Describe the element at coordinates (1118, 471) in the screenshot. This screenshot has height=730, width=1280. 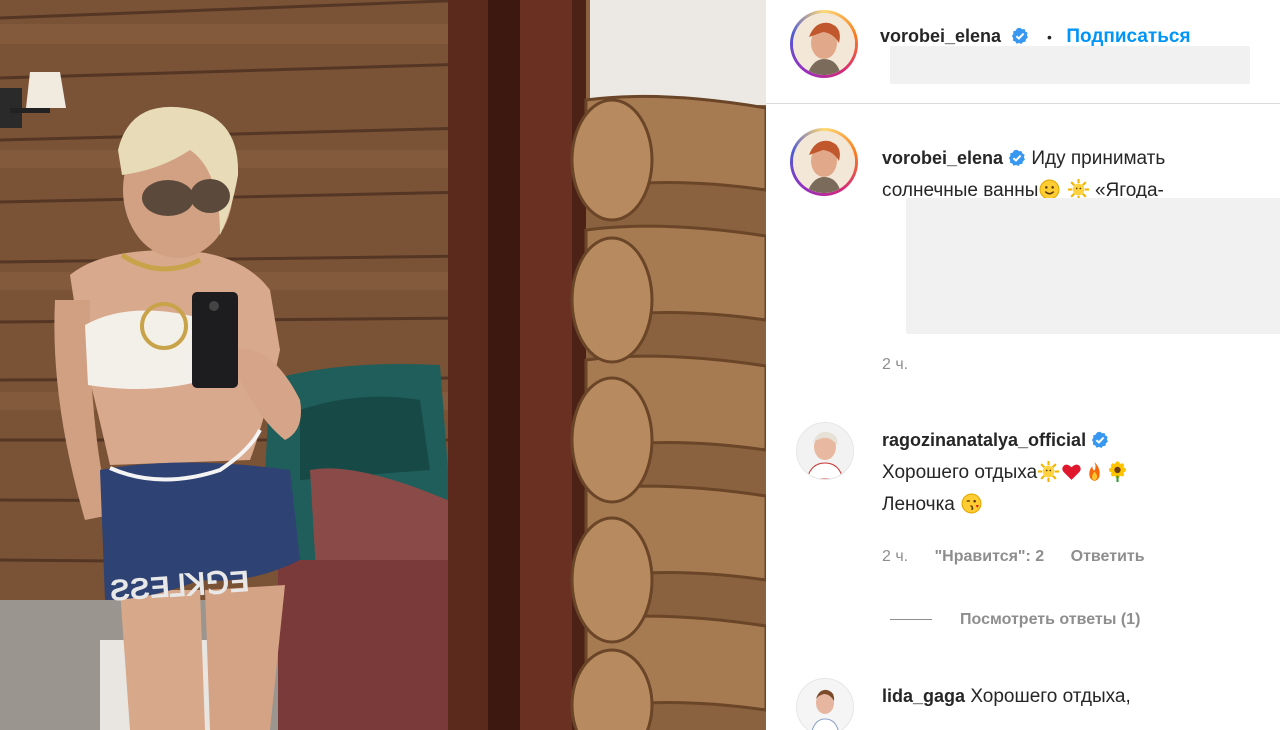
I see `sunflower-emoji-icon` at that location.